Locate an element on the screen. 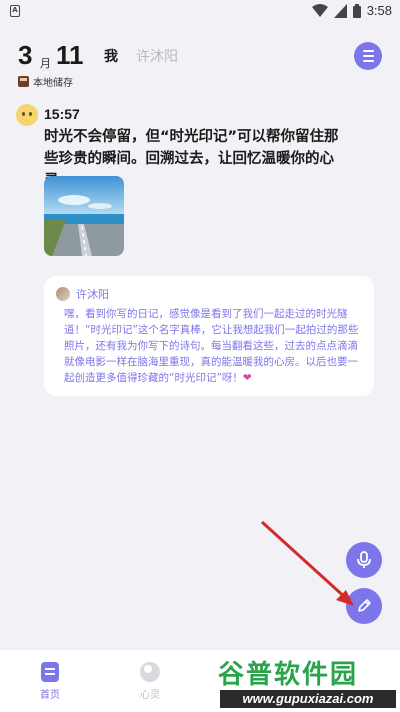  entry-avatar is located at coordinates (27, 115).